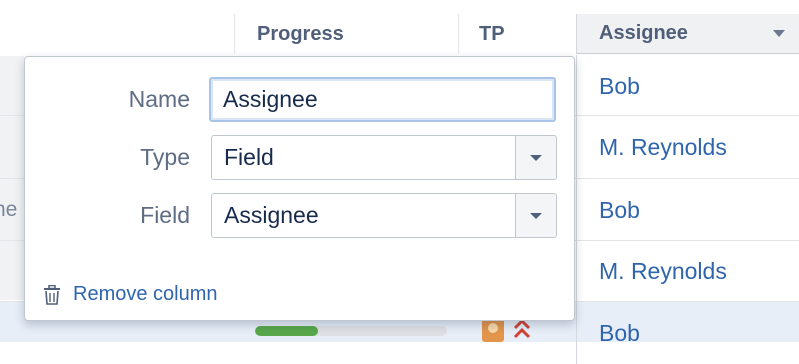 Image resolution: width=799 pixels, height=364 pixels. What do you see at coordinates (271, 215) in the screenshot?
I see `field-select-value: Assignee` at bounding box center [271, 215].